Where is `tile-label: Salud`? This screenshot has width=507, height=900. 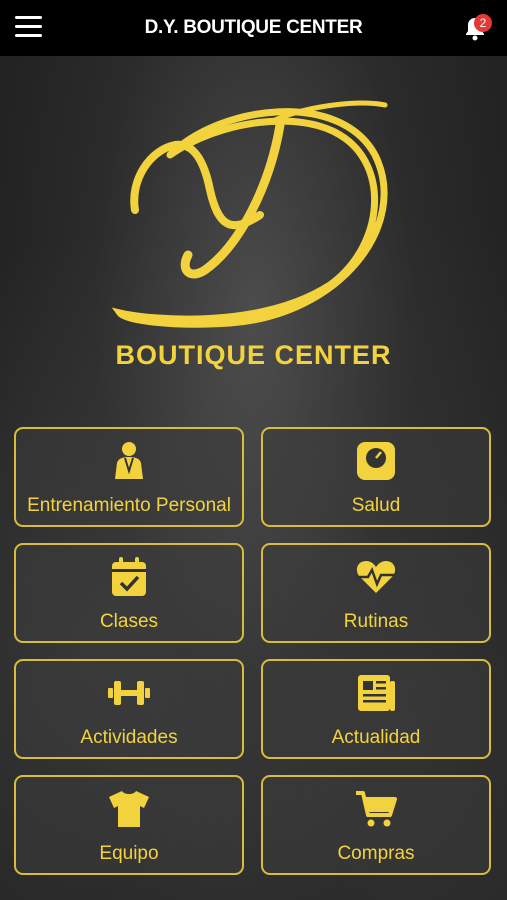
tile-label: Salud is located at coordinates (376, 505).